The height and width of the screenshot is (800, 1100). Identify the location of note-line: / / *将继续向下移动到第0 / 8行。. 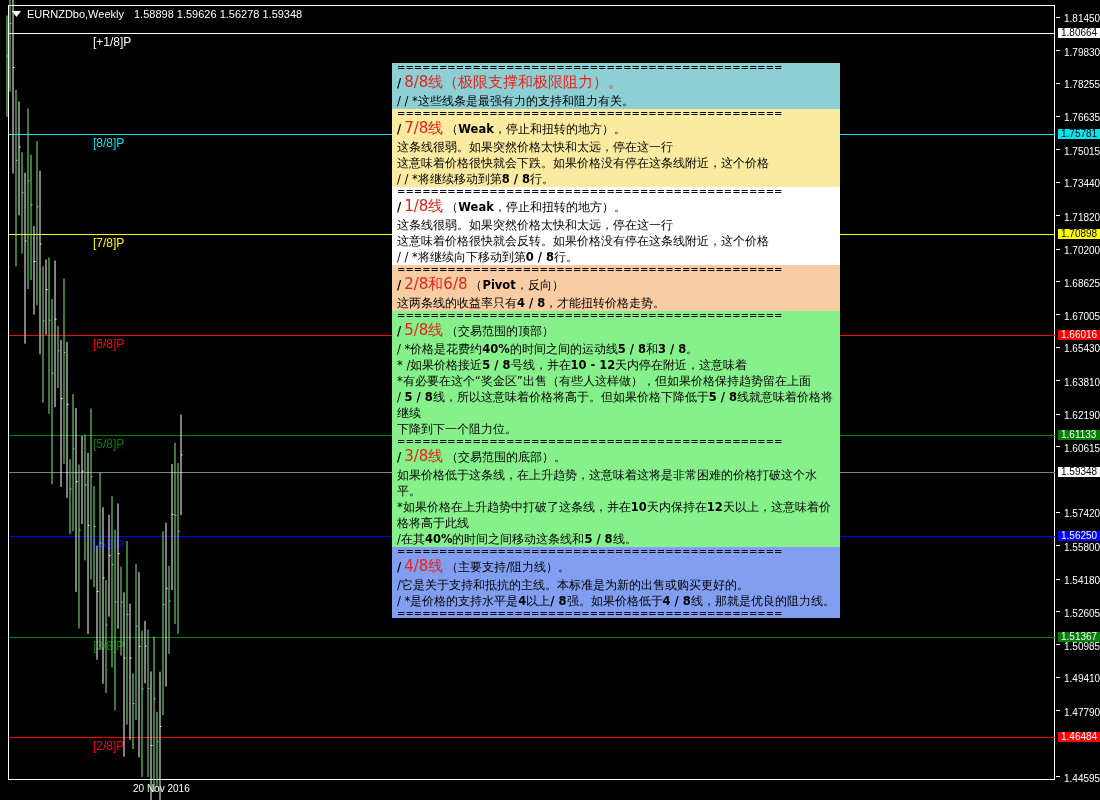
(488, 257).